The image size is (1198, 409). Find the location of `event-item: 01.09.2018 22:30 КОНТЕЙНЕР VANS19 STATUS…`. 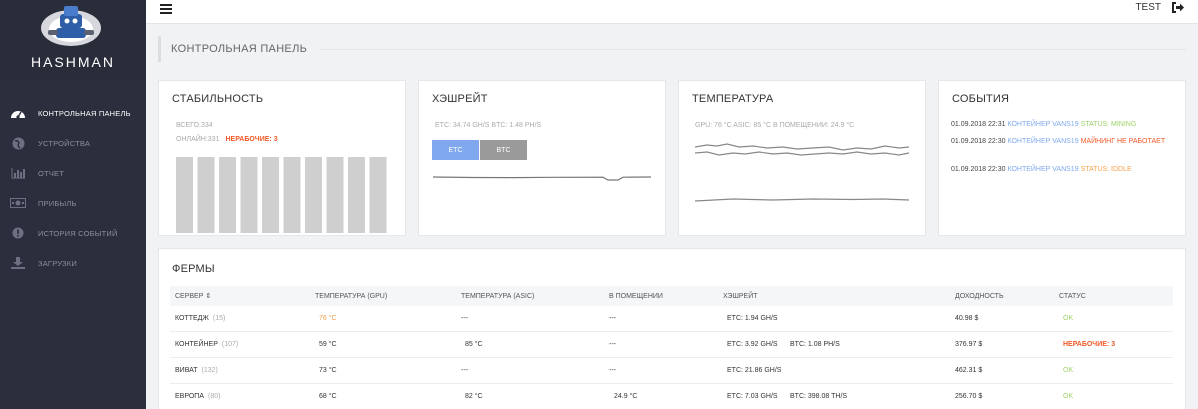

event-item: 01.09.2018 22:30 КОНТЕЙНЕР VANS19 STATUS… is located at coordinates (1064, 169).